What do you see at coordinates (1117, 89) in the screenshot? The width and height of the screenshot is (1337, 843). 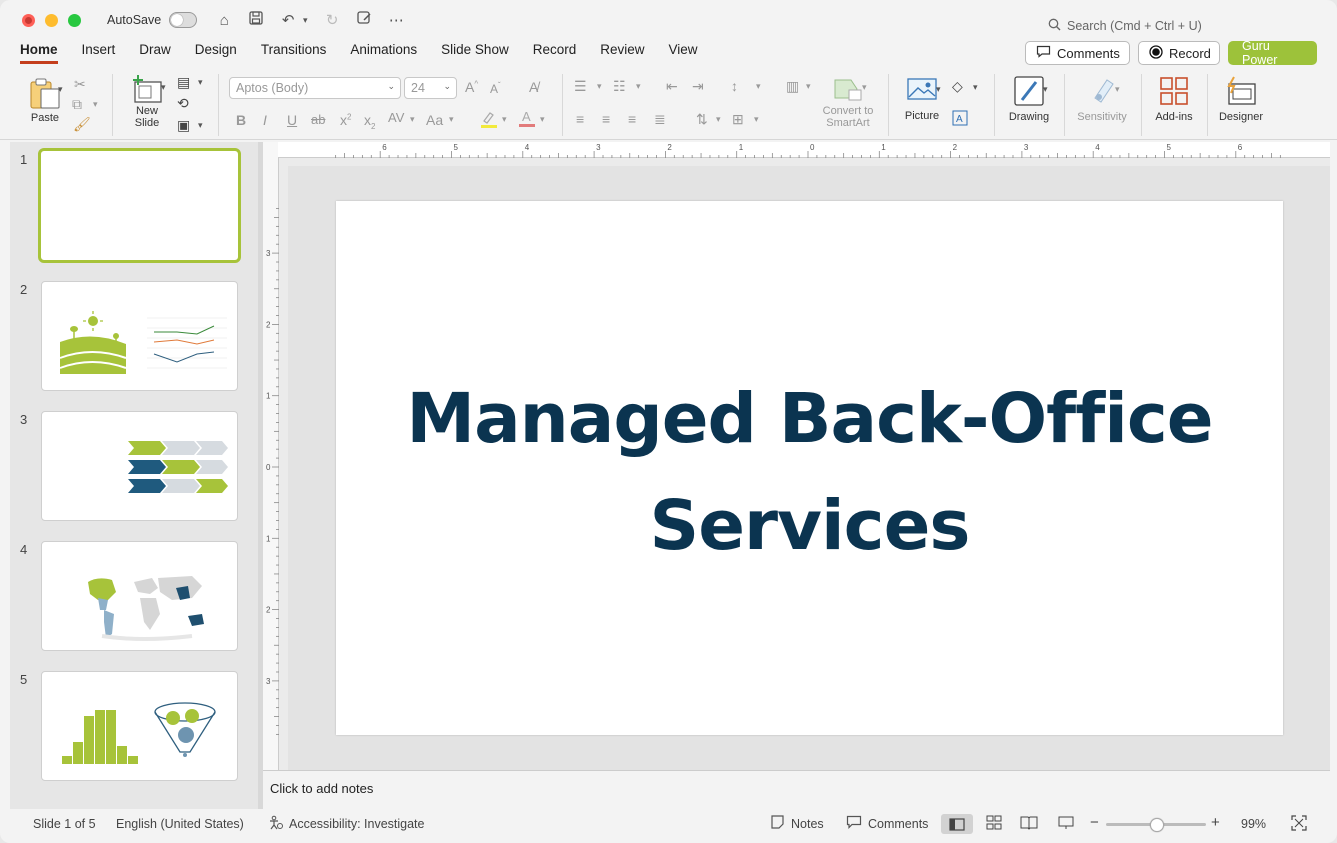 I see `sensitivity-chevron-icon: ▾` at bounding box center [1117, 89].